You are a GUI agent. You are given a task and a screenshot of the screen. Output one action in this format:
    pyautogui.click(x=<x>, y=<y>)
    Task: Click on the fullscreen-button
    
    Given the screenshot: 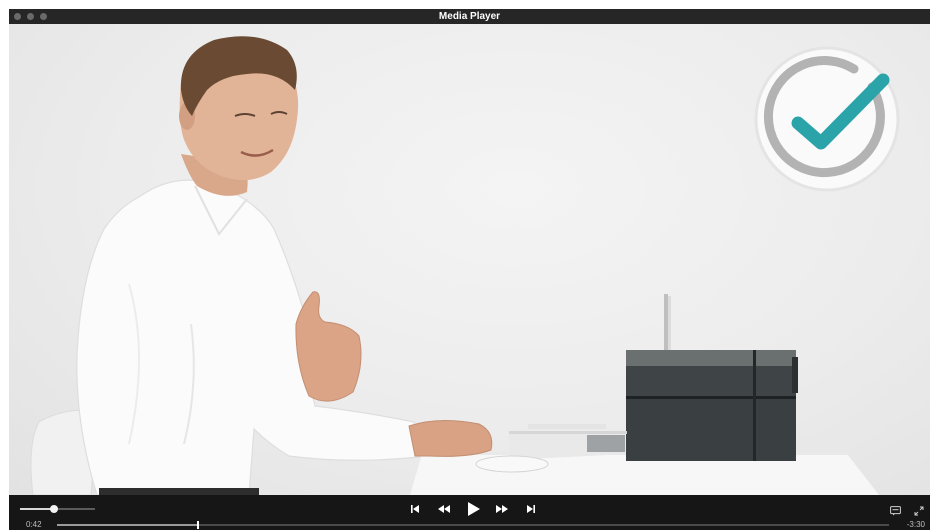 What is the action you would take?
    pyautogui.click(x=919, y=511)
    